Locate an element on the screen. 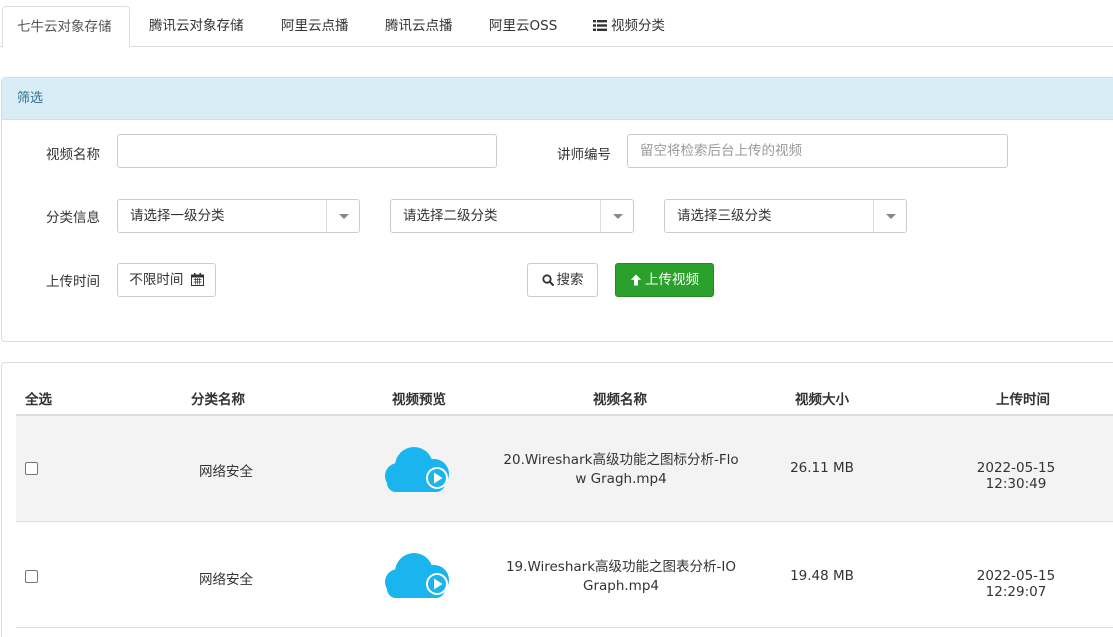 Image resolution: width=1113 pixels, height=637 pixels. panel-heading: 筛选 is located at coordinates (557, 99).